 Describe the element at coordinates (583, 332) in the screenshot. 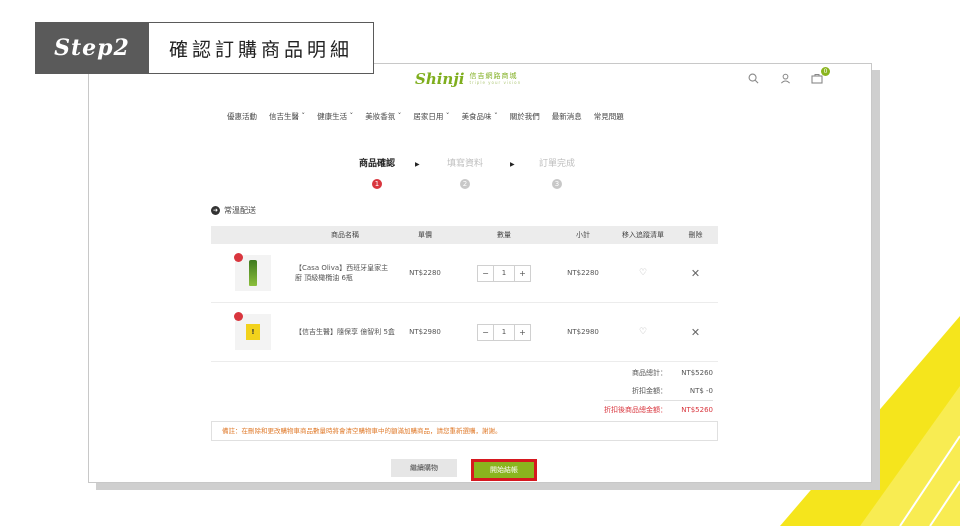

I see `subtotal: NT$2980` at that location.